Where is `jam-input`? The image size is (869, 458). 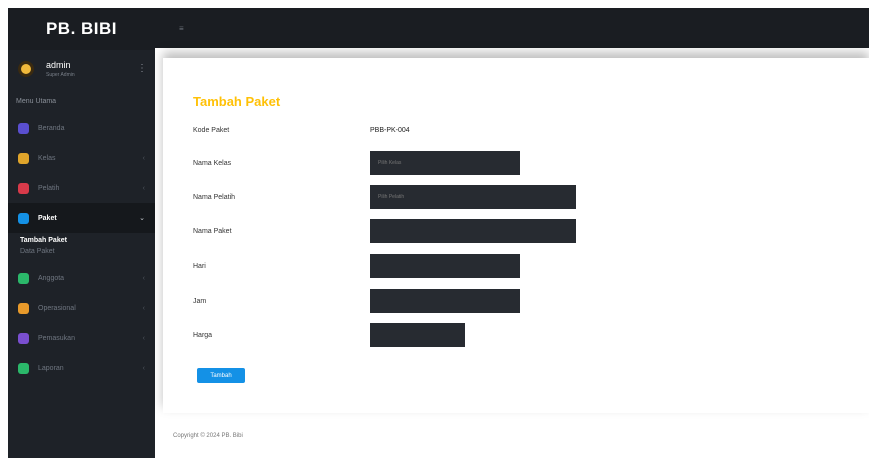 jam-input is located at coordinates (445, 301).